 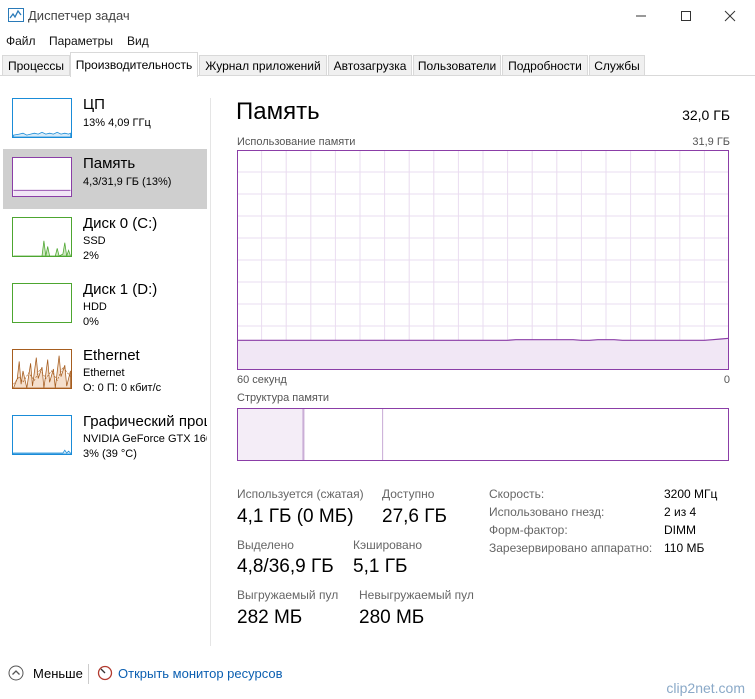 I want to click on available-value: 27,6 ГБ, so click(x=415, y=516).